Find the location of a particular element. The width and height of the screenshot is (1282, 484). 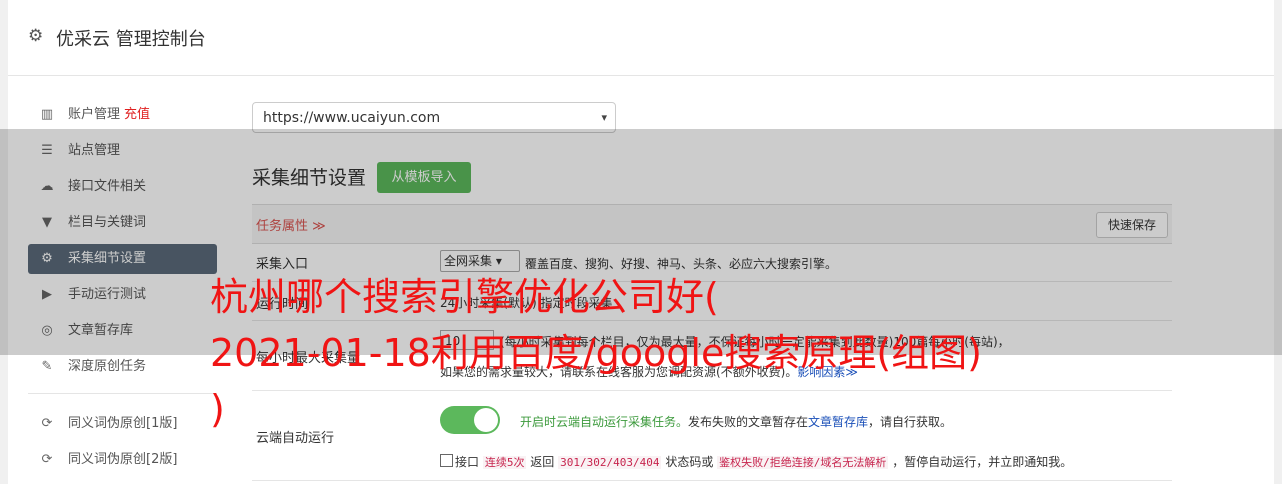

notify-text-b: 返回 is located at coordinates (542, 462).